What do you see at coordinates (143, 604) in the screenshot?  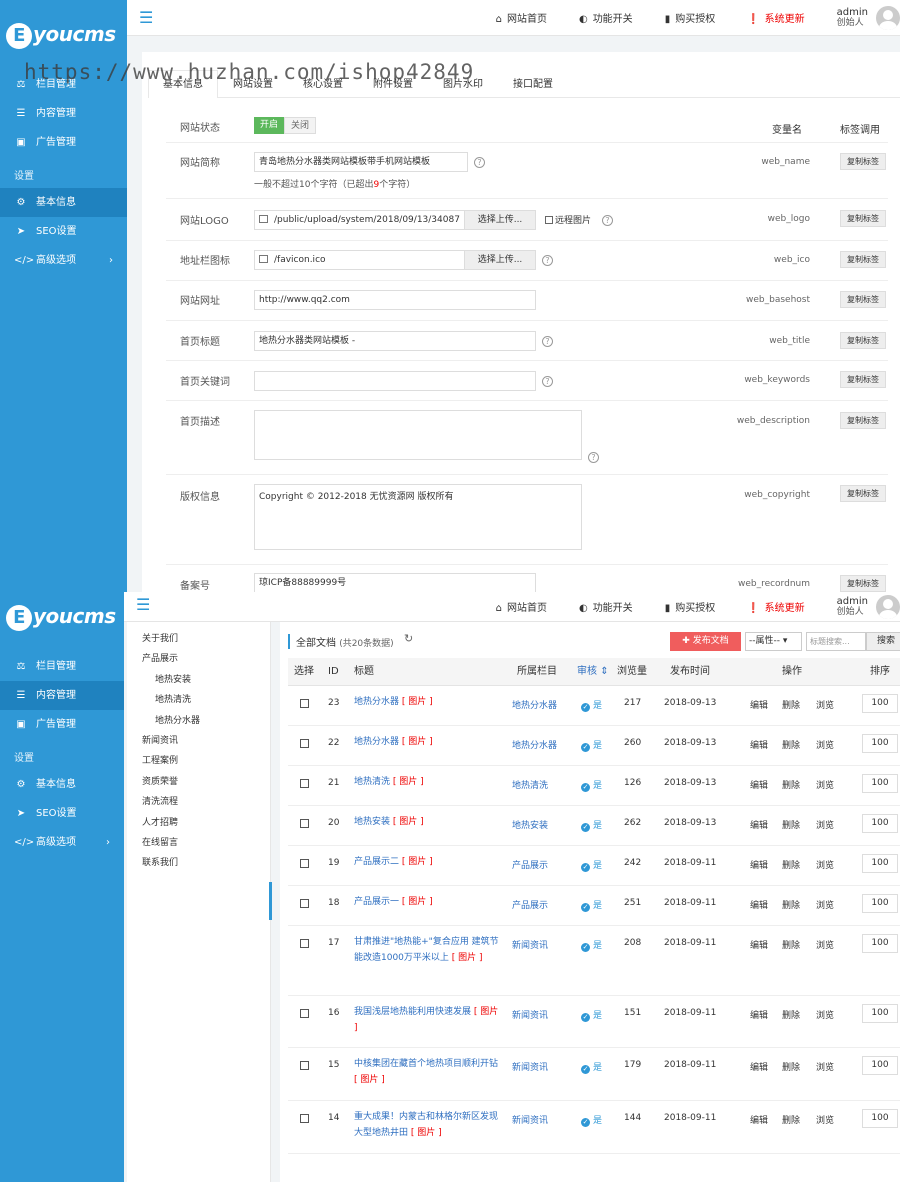 I see `menu-toggle-icon: ☰` at bounding box center [143, 604].